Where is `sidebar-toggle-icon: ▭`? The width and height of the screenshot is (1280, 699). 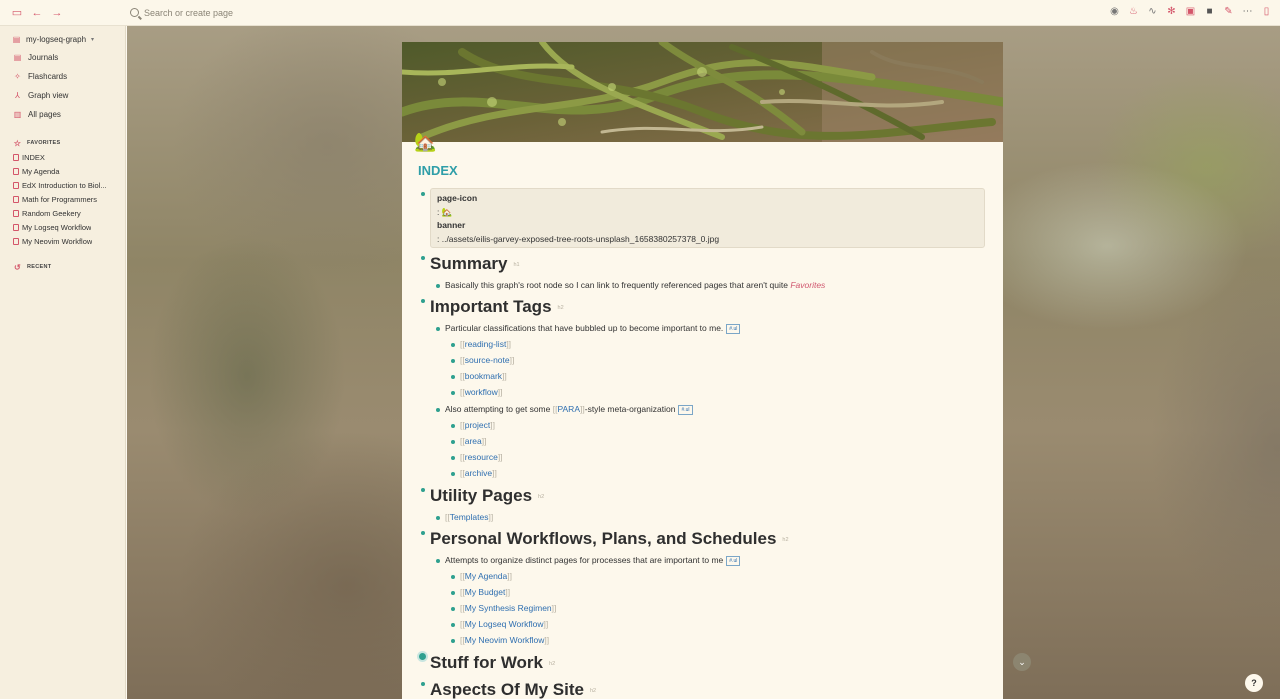 sidebar-toggle-icon: ▭ is located at coordinates (17, 13).